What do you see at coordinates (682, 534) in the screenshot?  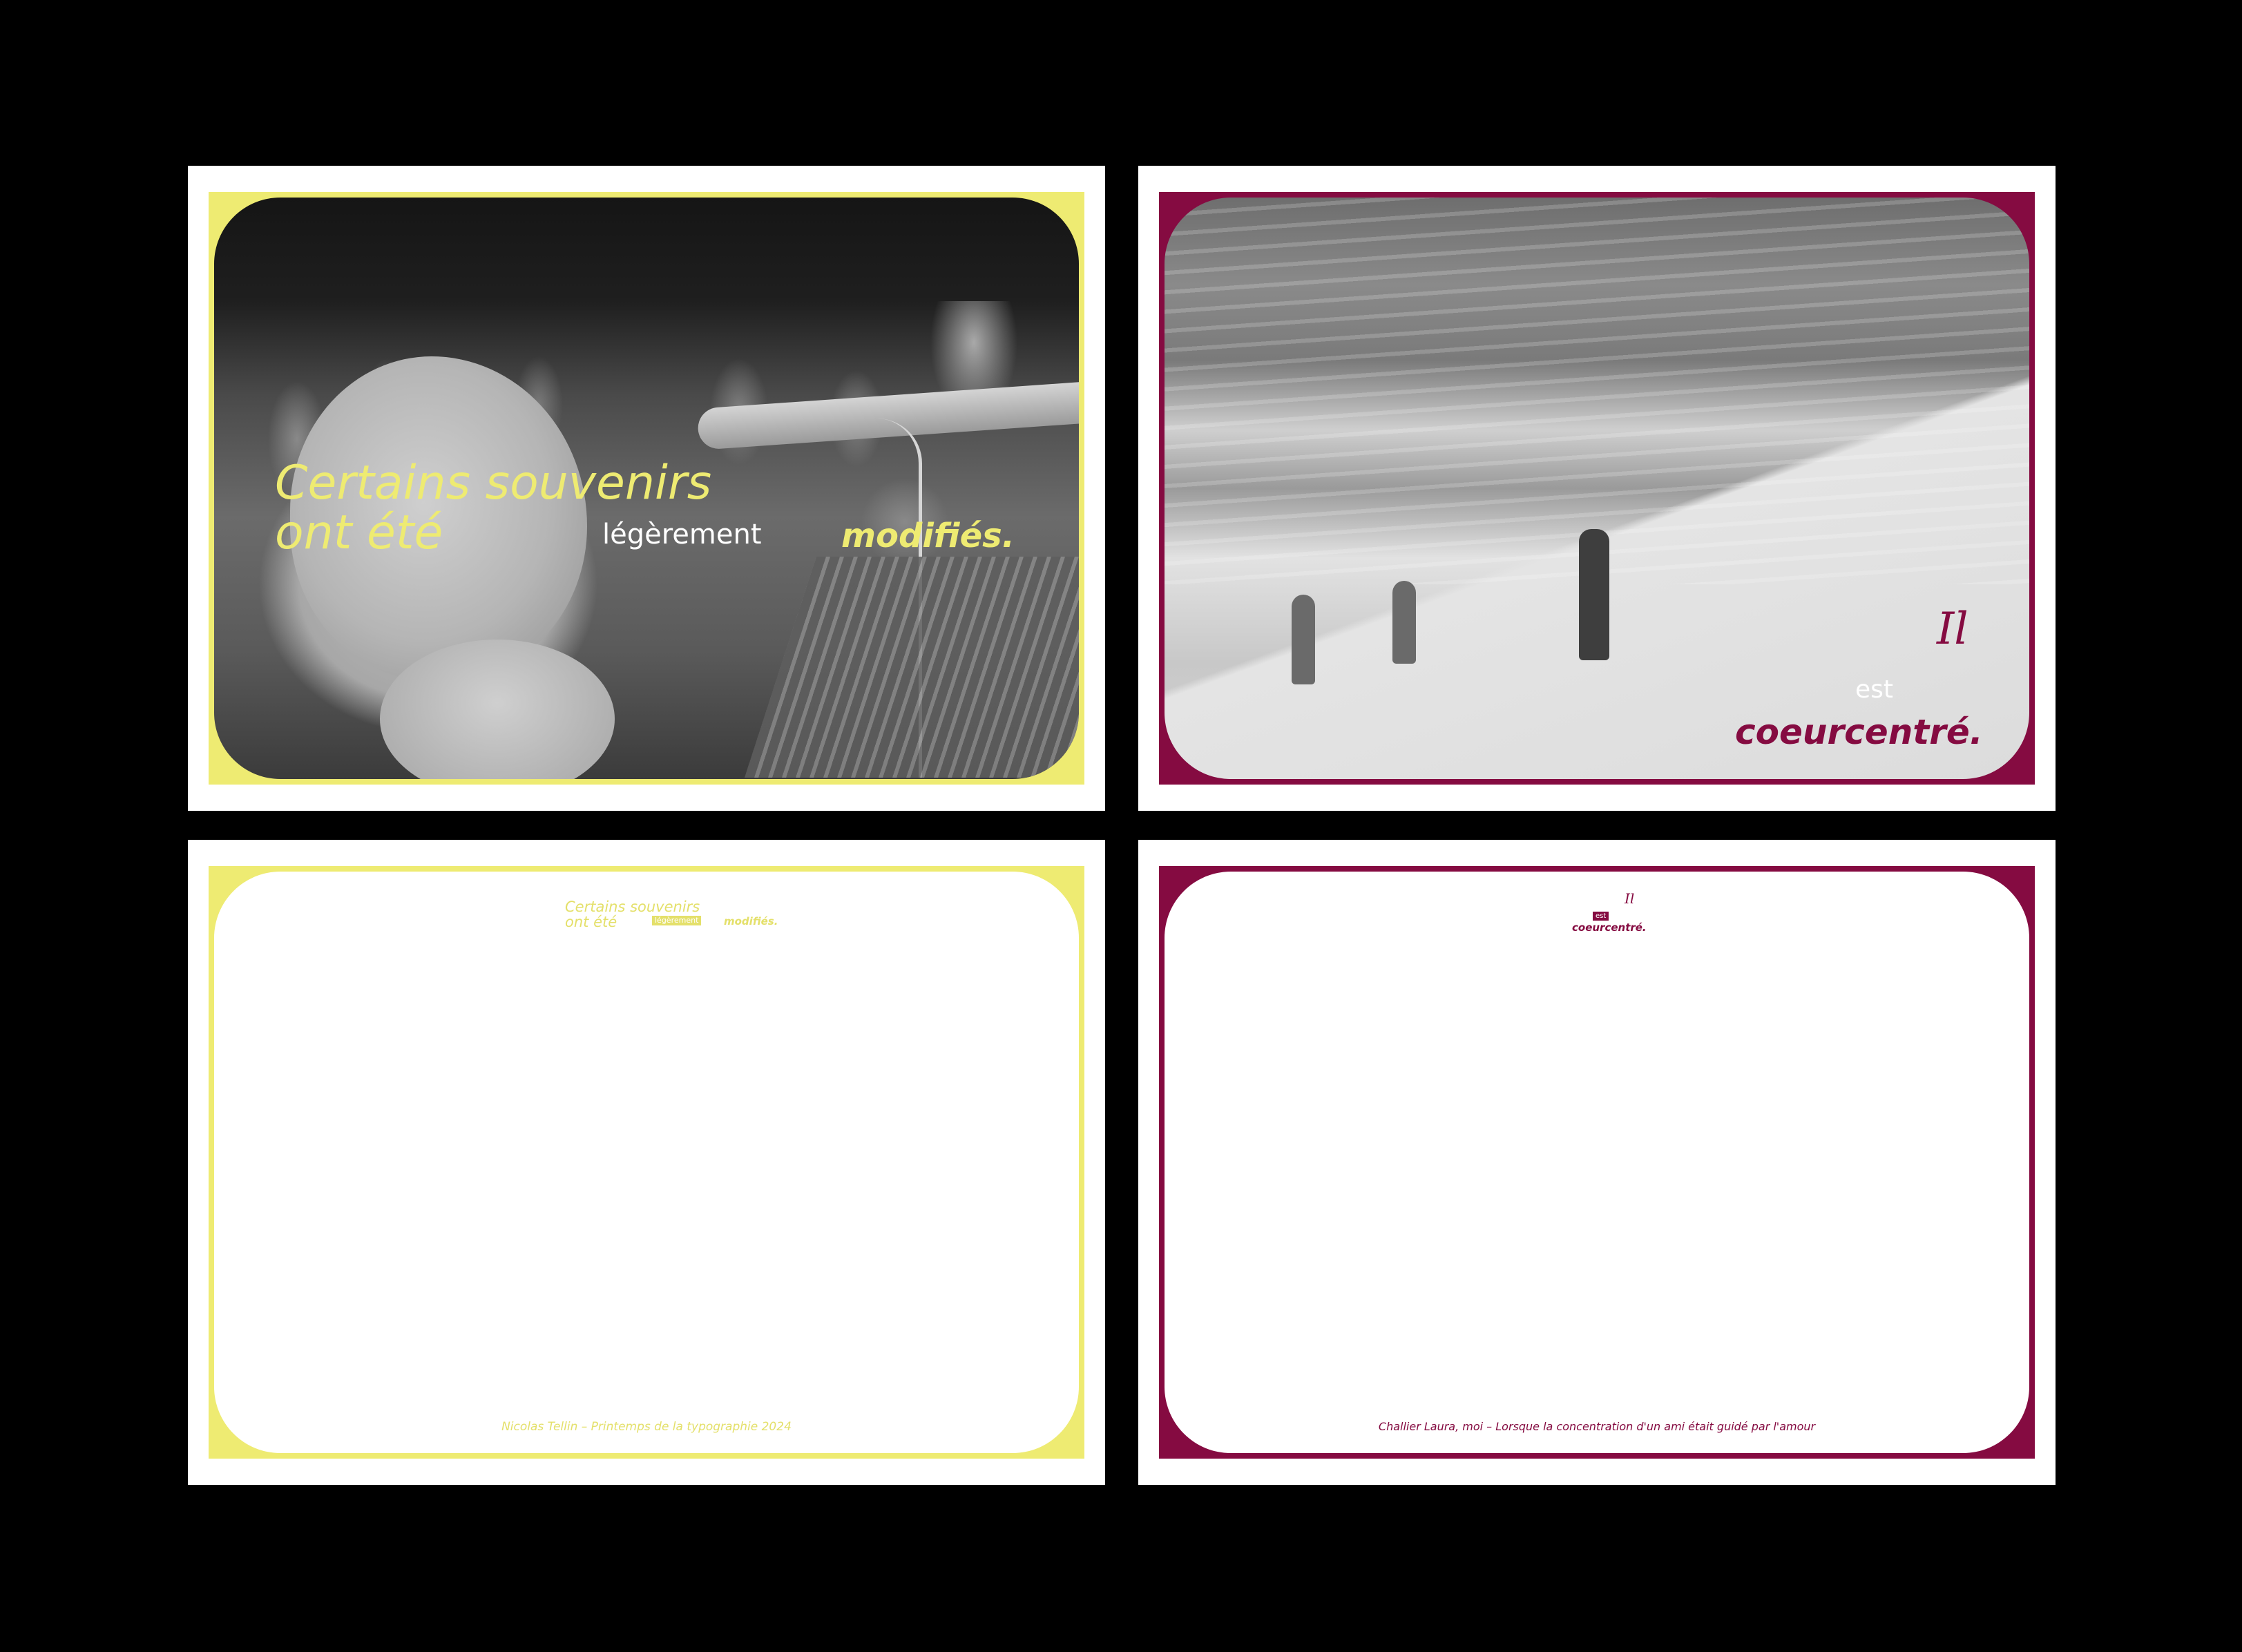 I see `headline-middle-word: légèrement` at bounding box center [682, 534].